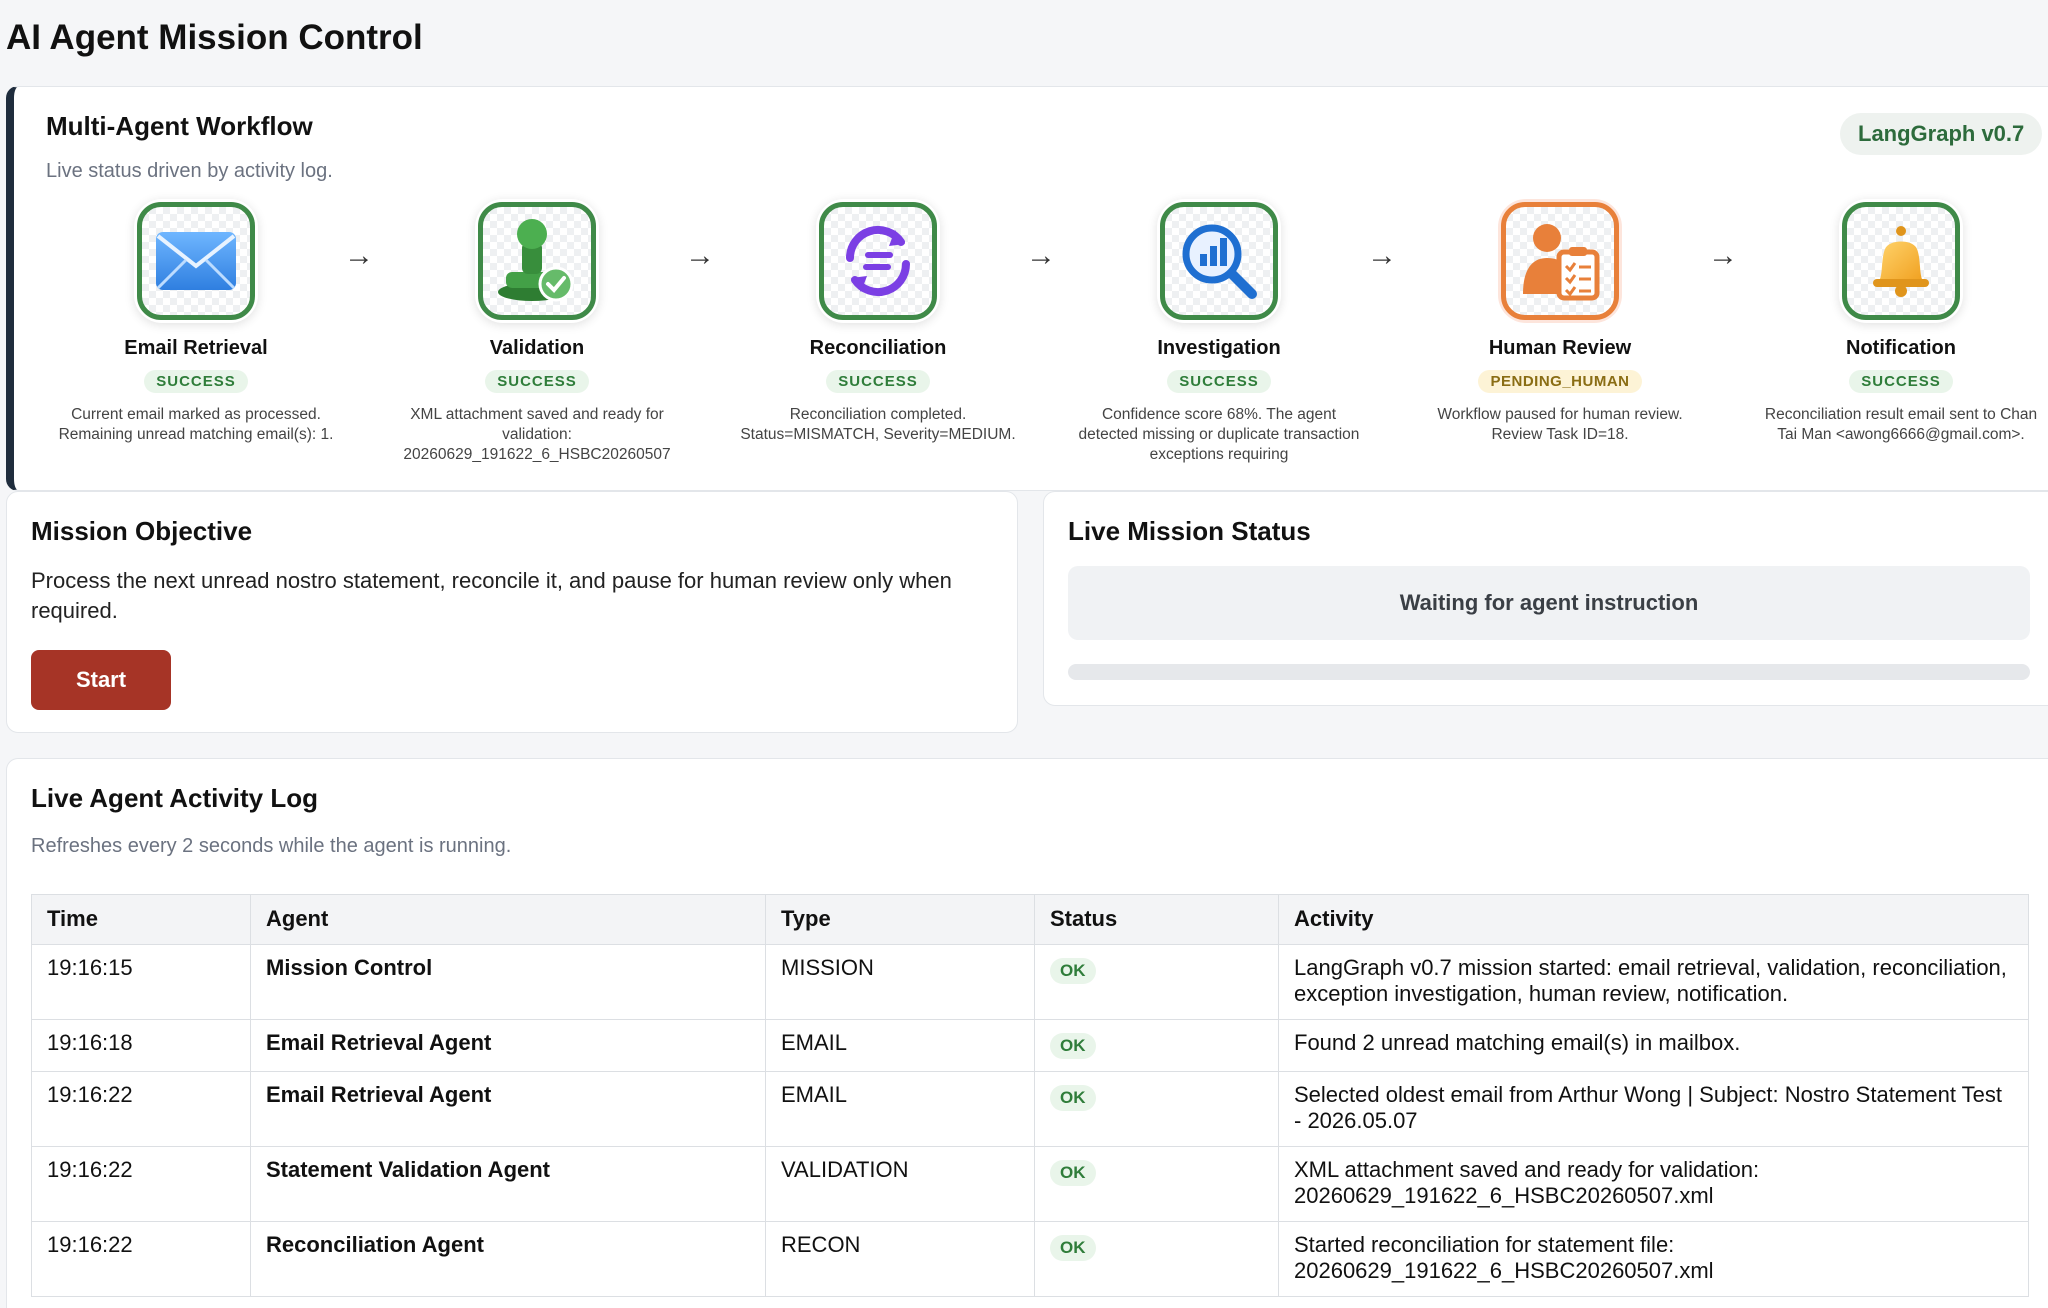  Describe the element at coordinates (141, 1045) in the screenshot. I see `cell-time: 19:16:18` at that location.